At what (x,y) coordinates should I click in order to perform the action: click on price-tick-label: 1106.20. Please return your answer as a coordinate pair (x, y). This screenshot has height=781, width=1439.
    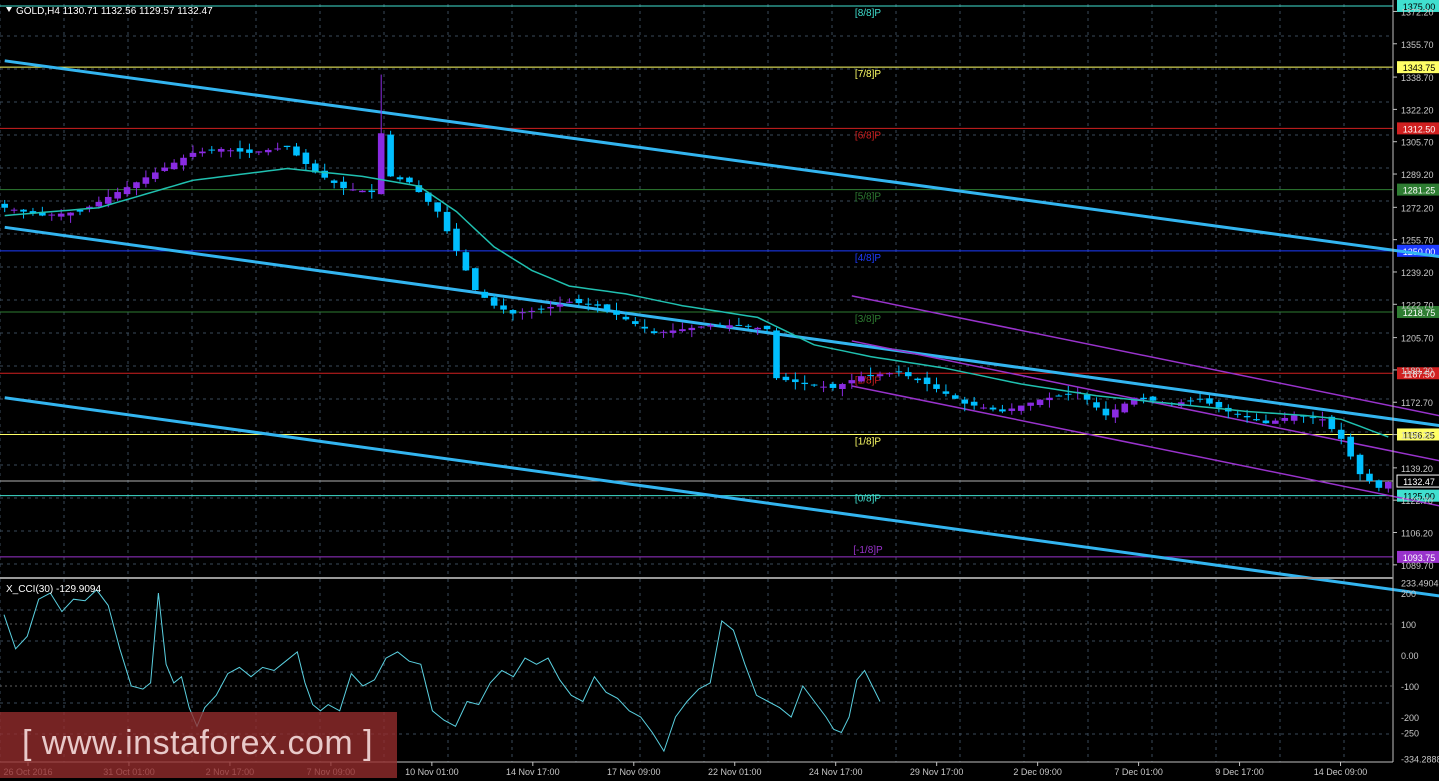
    Looking at the image, I should click on (1417, 534).